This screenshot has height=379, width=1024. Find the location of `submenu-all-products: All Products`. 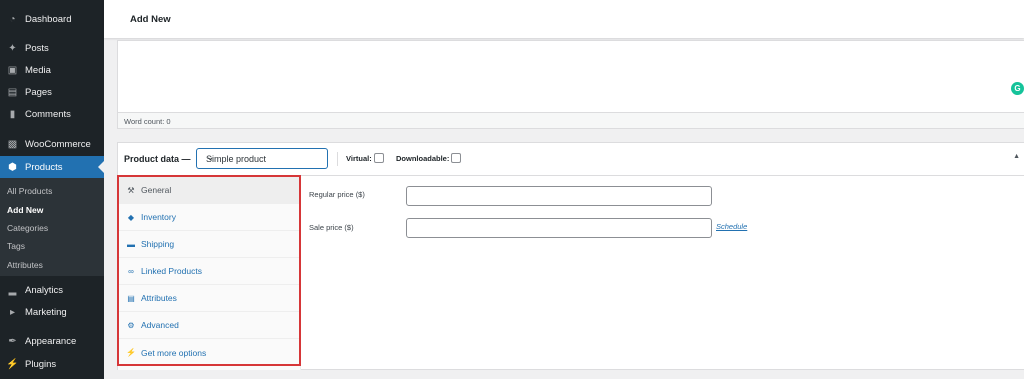

submenu-all-products: All Products is located at coordinates (29, 191).